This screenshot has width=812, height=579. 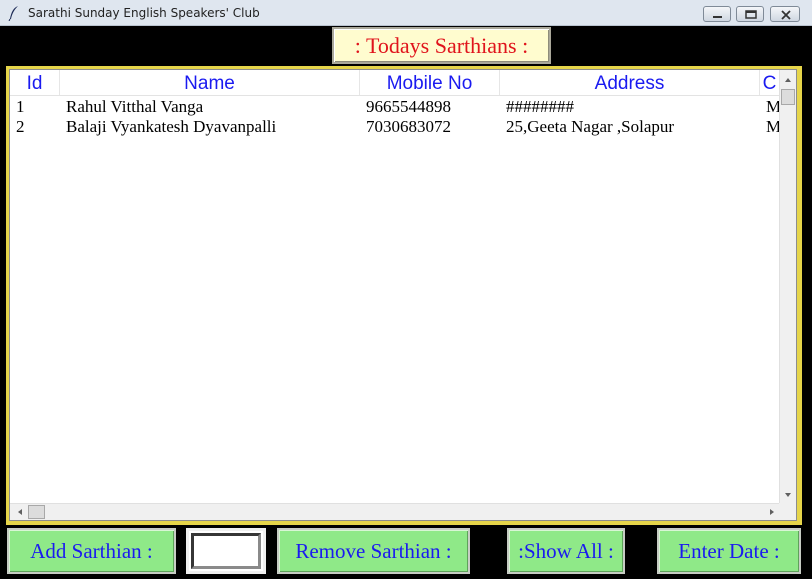 I want to click on header-bar: : Todays Sarthians :, so click(x=404, y=46).